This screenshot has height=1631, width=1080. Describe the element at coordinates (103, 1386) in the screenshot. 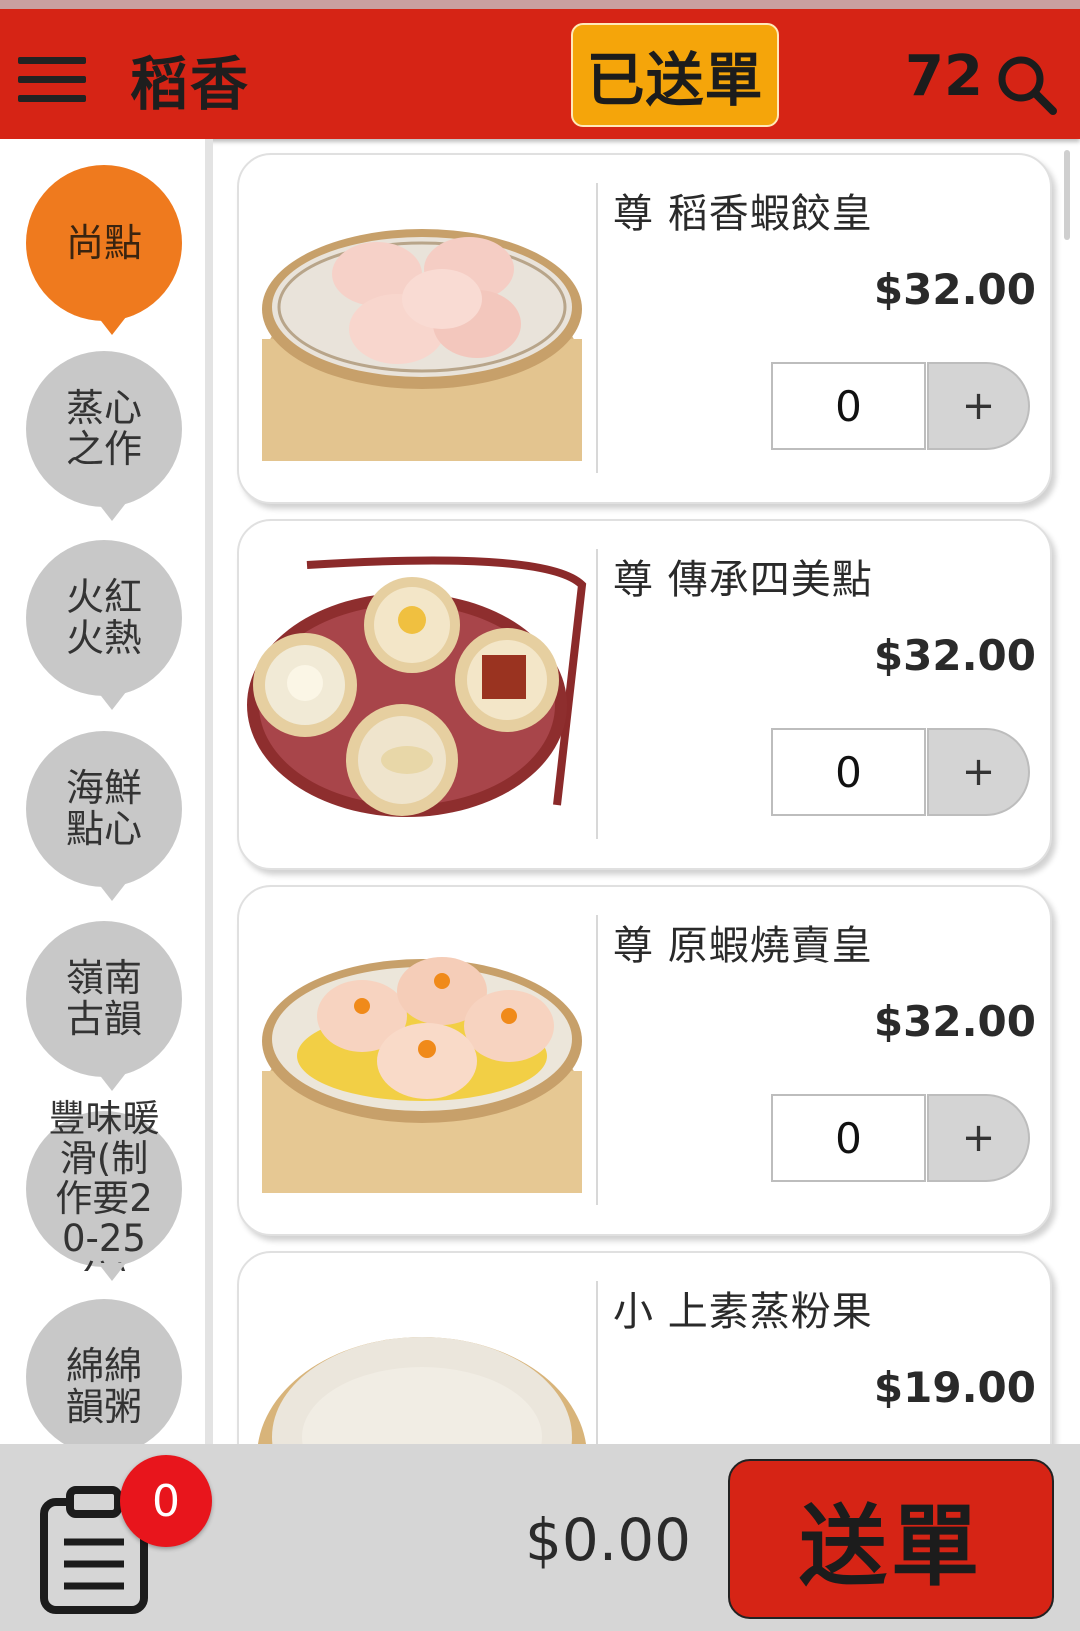

I see `category-label: 綿綿韻粥` at that location.